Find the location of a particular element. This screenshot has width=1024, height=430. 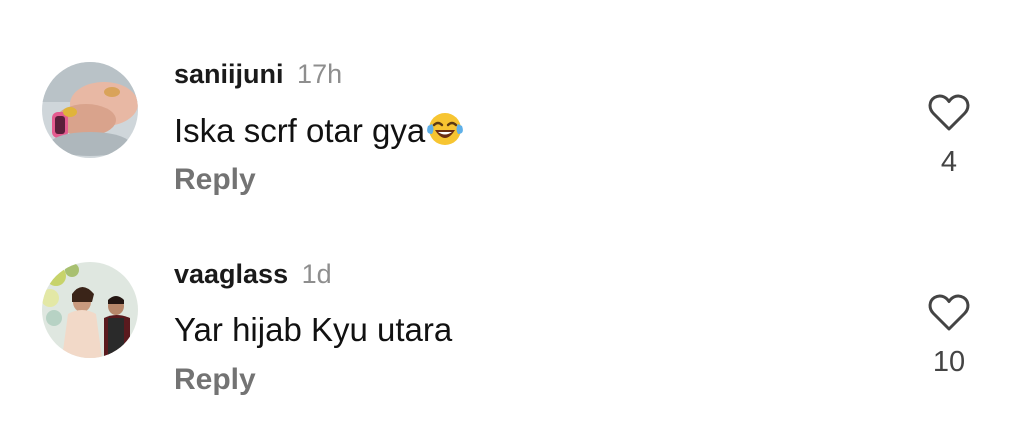

username: saniijuni is located at coordinates (229, 74).